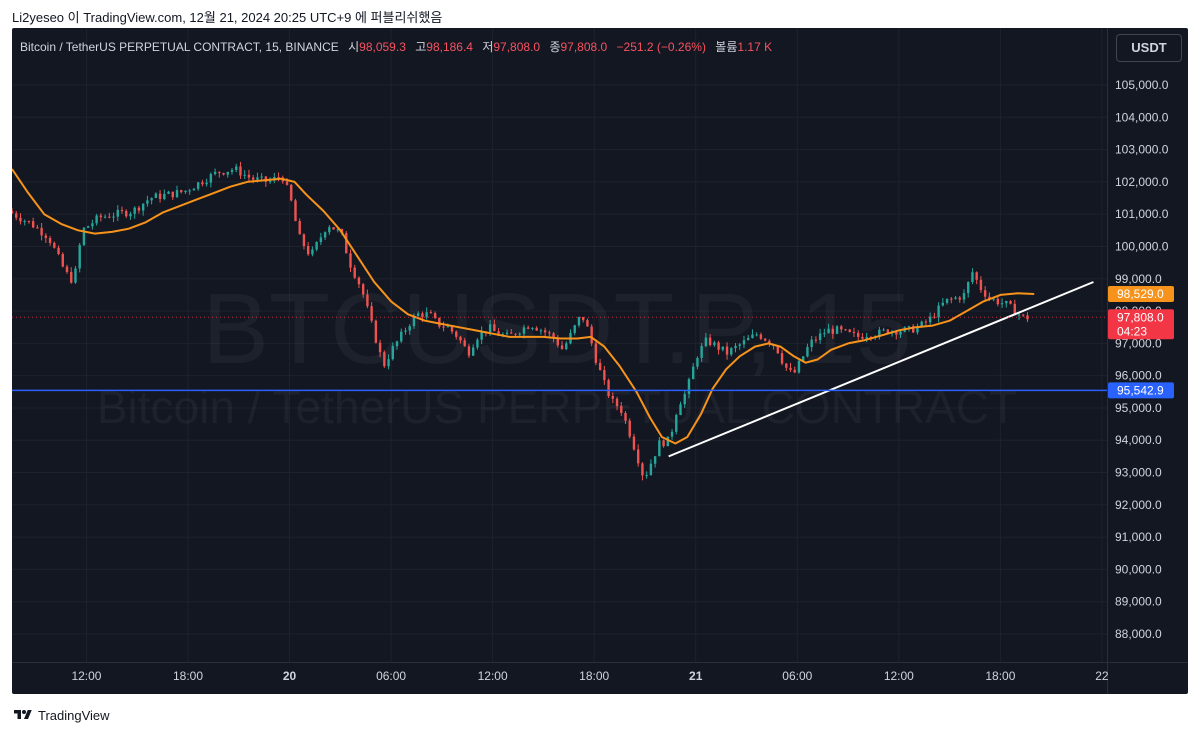  Describe the element at coordinates (74, 715) in the screenshot. I see `footer-brand: TradingView` at that location.